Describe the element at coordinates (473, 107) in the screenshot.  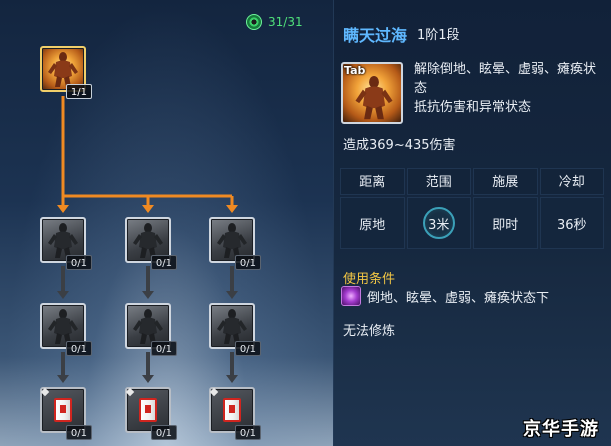
I see `skill-desc-line-2: 抵抗伤害和异常状态` at that location.